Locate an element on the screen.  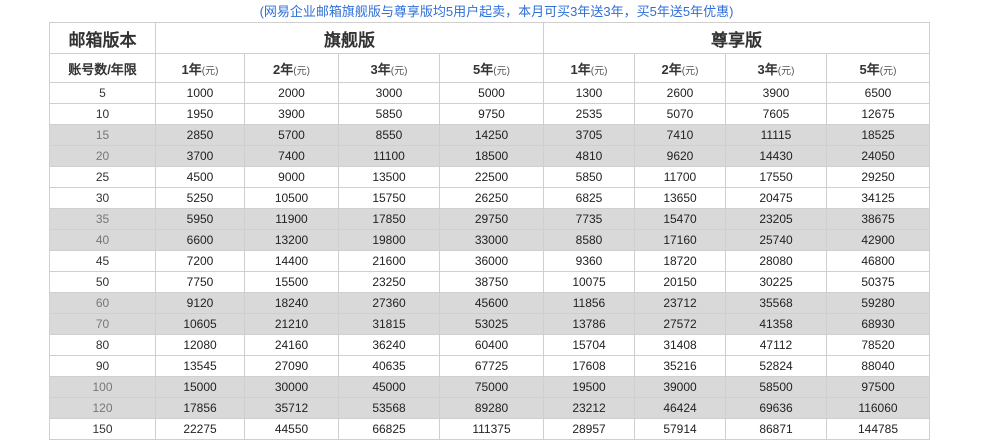
premium-price-cell: 1300 is located at coordinates (589, 93).